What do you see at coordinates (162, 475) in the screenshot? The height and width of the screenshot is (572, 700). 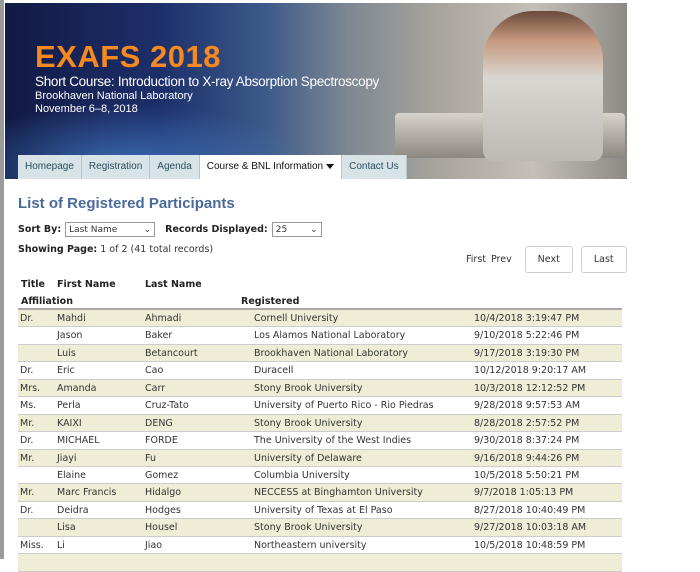 I see `cell-last-name: Gomez` at bounding box center [162, 475].